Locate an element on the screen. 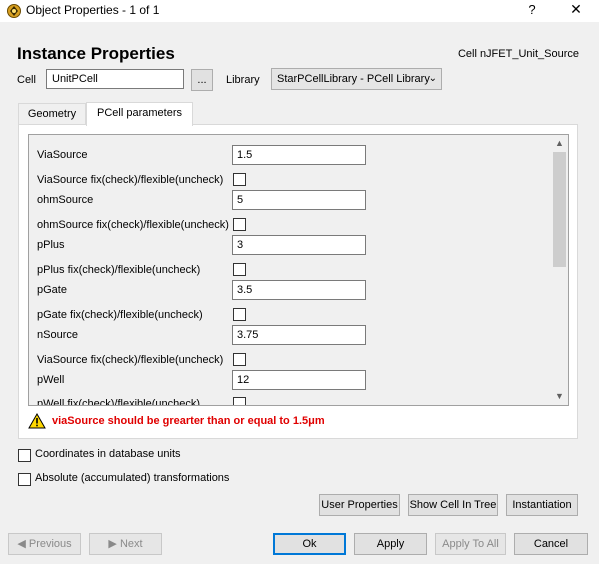  scrollbar-thumb is located at coordinates (559, 209).